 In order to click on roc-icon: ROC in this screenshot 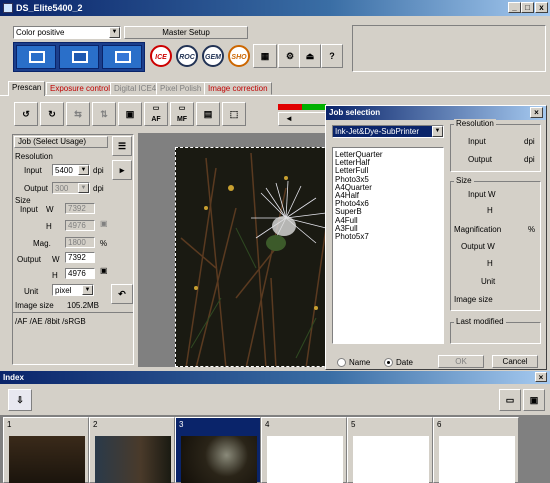, I will do `click(187, 56)`.